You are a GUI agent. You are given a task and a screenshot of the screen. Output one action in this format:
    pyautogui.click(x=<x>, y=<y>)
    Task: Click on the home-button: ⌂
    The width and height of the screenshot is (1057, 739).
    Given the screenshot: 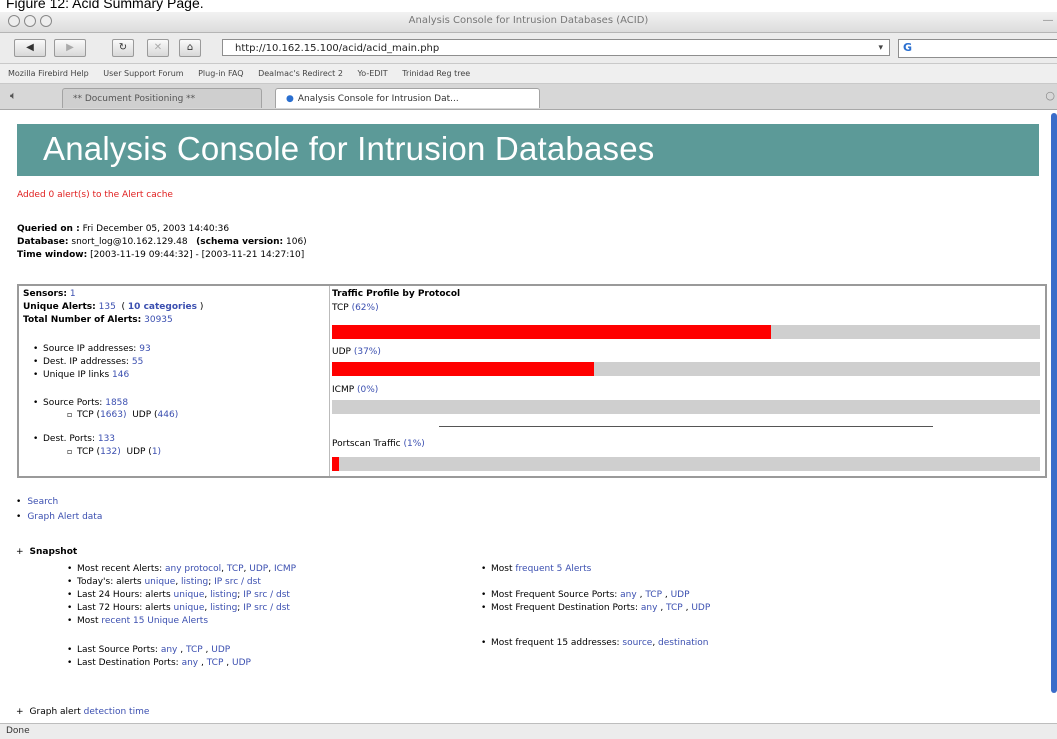 What is the action you would take?
    pyautogui.click(x=190, y=48)
    